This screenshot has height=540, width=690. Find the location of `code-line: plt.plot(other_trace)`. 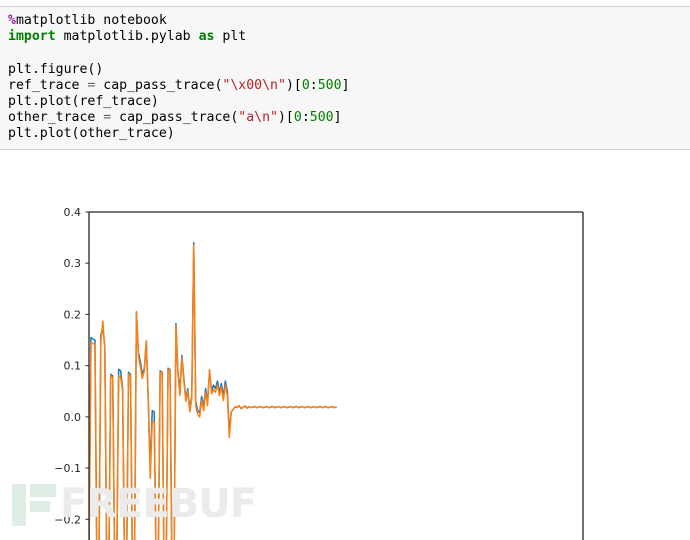

code-line: plt.plot(other_trace) is located at coordinates (349, 134).